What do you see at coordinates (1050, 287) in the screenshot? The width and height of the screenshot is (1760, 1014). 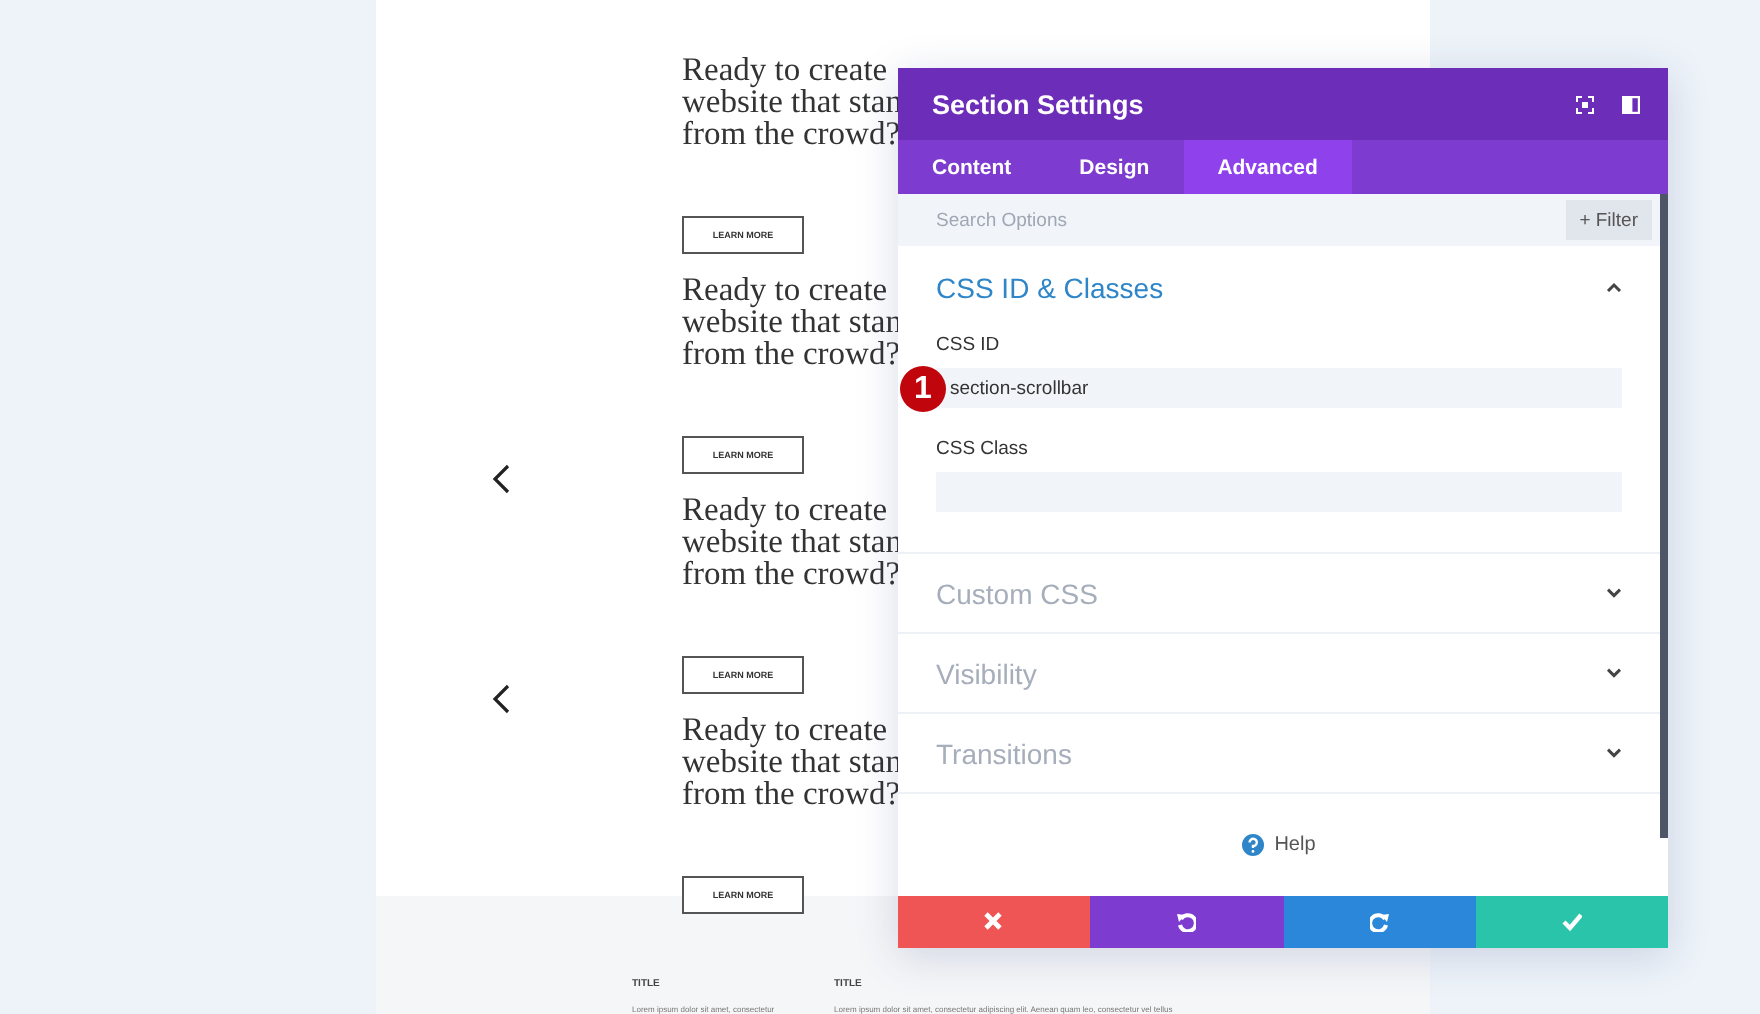 I see `section-title: CSS ID & Classes` at bounding box center [1050, 287].